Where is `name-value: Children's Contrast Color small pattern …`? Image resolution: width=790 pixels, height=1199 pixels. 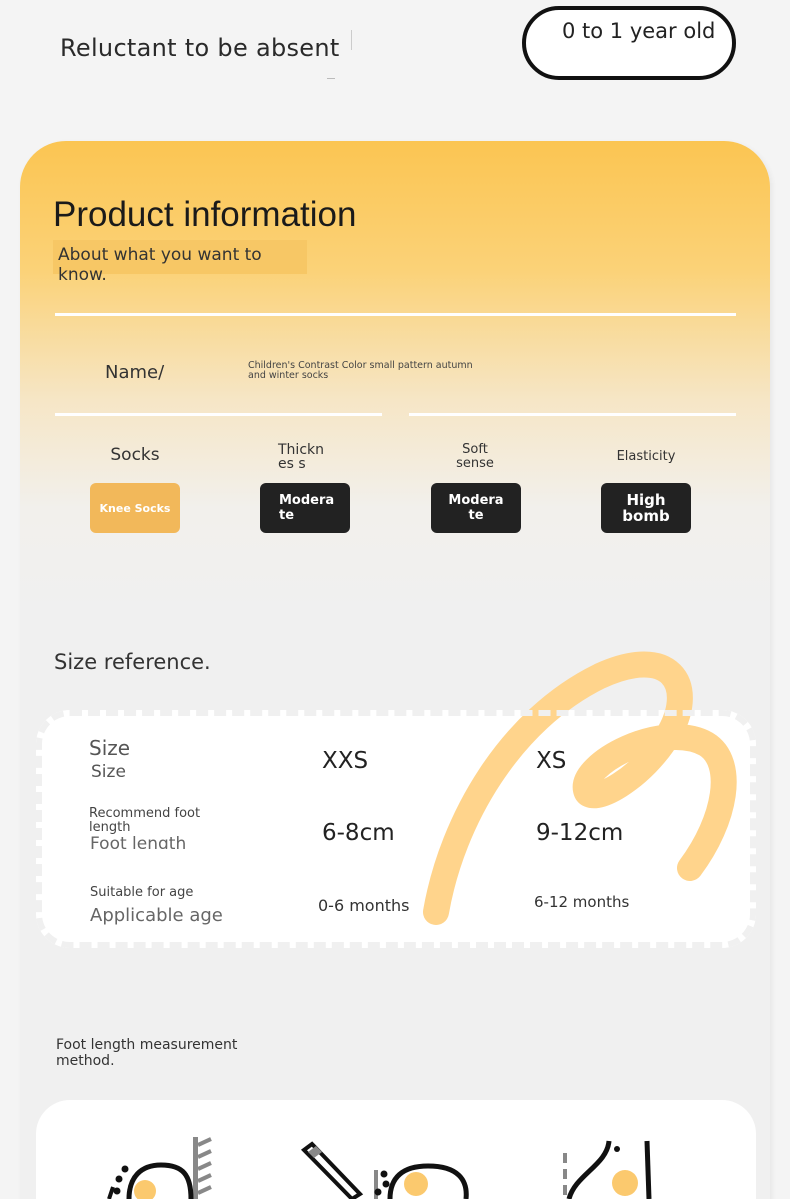 name-value: Children's Contrast Color small pattern … is located at coordinates (360, 370).